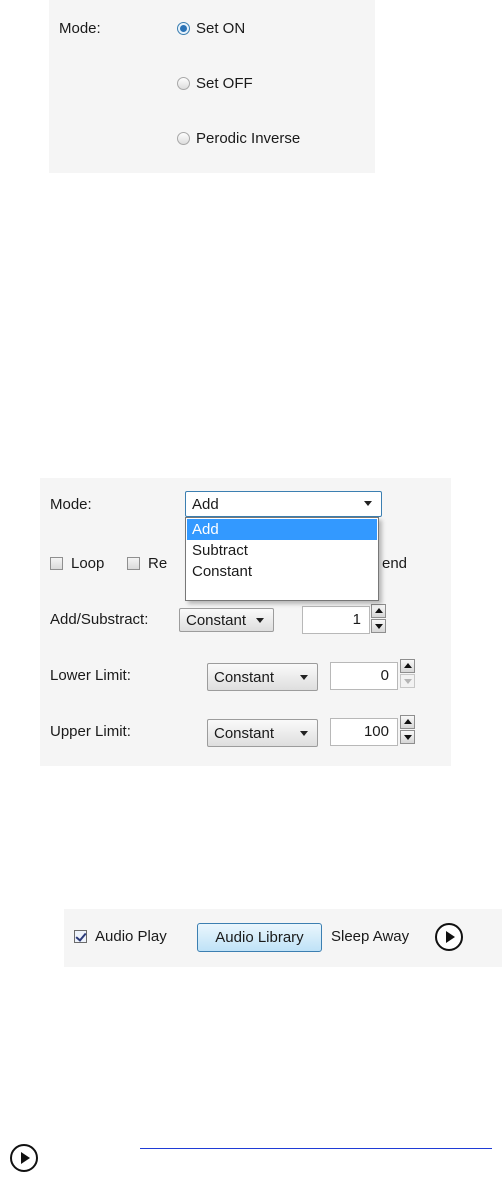 The height and width of the screenshot is (1182, 502). I want to click on loop-checkbox, so click(56, 563).